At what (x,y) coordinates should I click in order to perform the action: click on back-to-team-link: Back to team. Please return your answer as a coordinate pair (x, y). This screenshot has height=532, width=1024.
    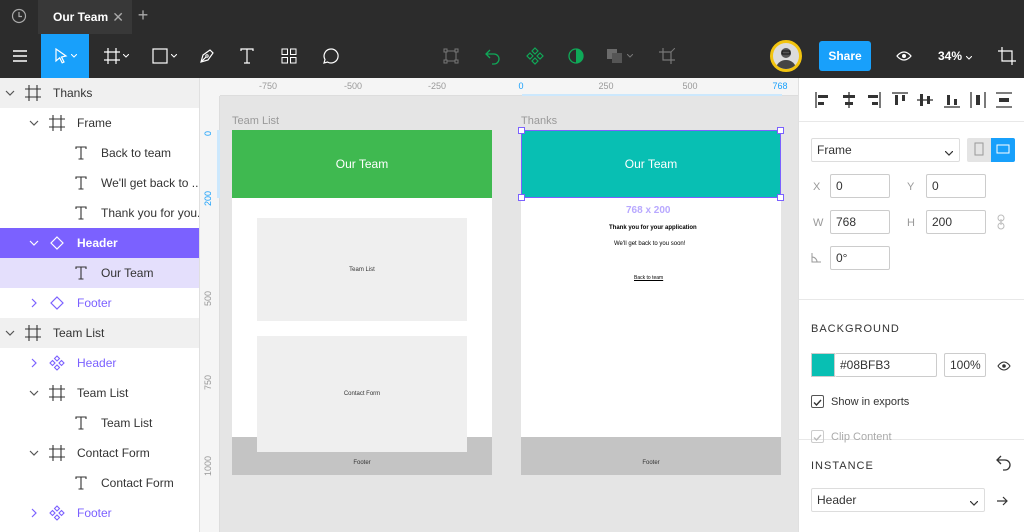
    Looking at the image, I should click on (648, 278).